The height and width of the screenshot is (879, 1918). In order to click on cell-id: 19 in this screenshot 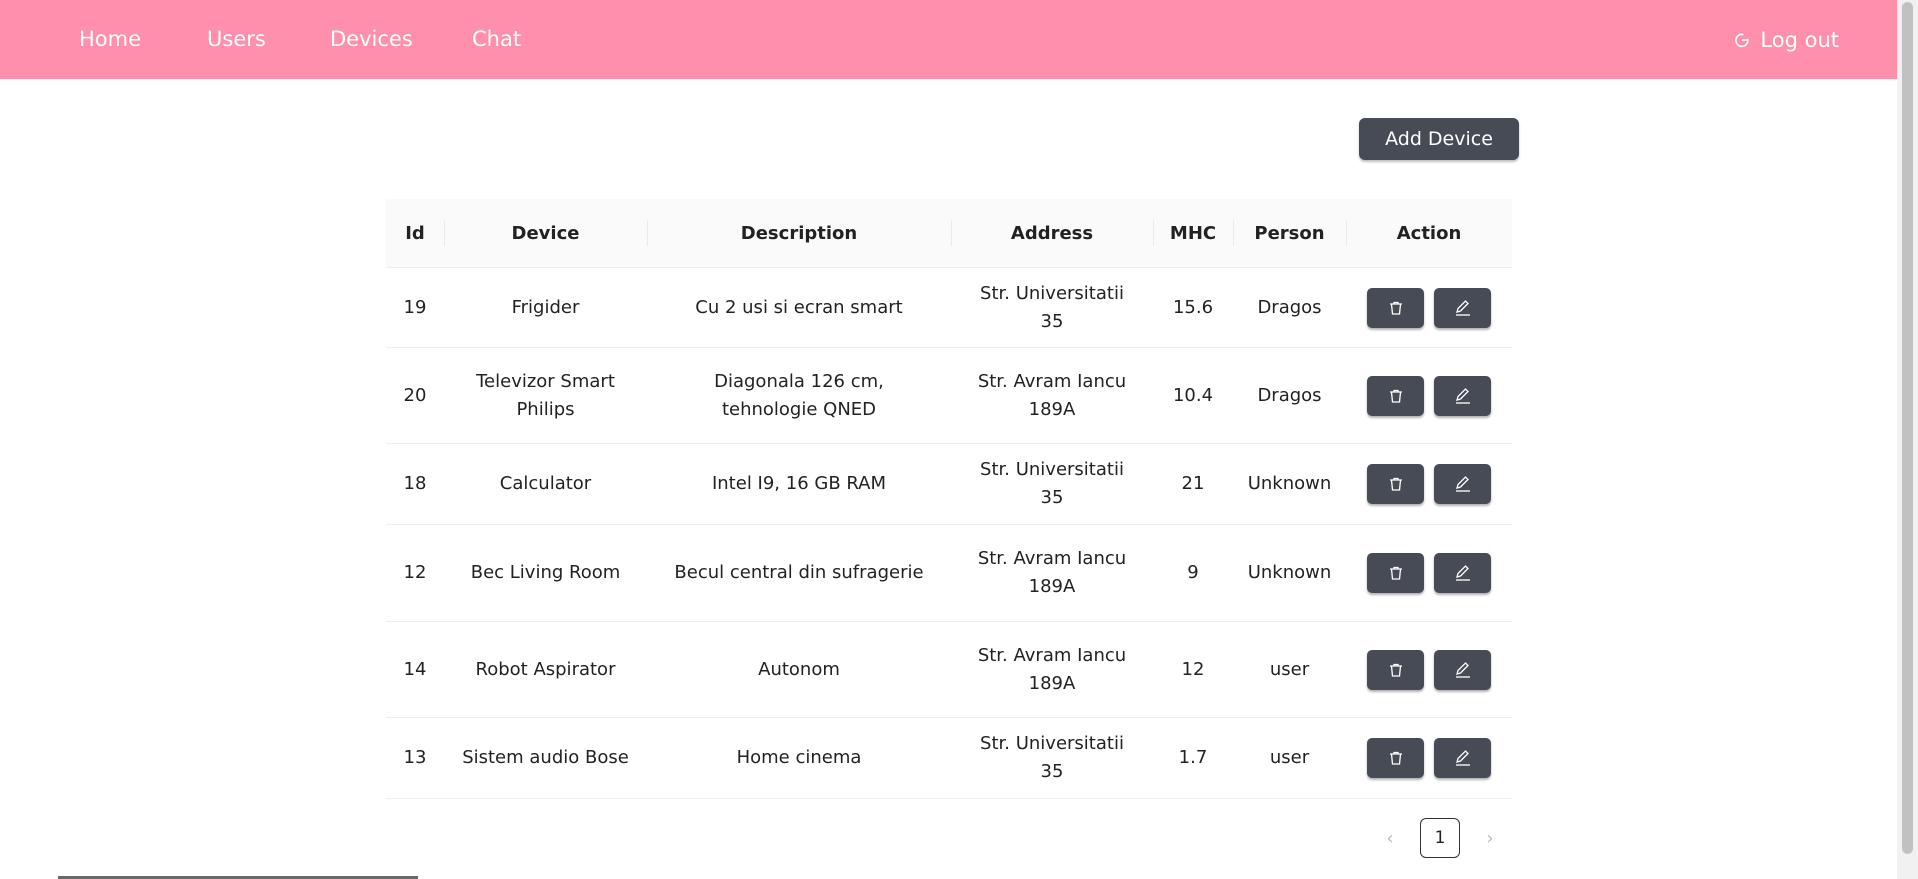, I will do `click(415, 307)`.